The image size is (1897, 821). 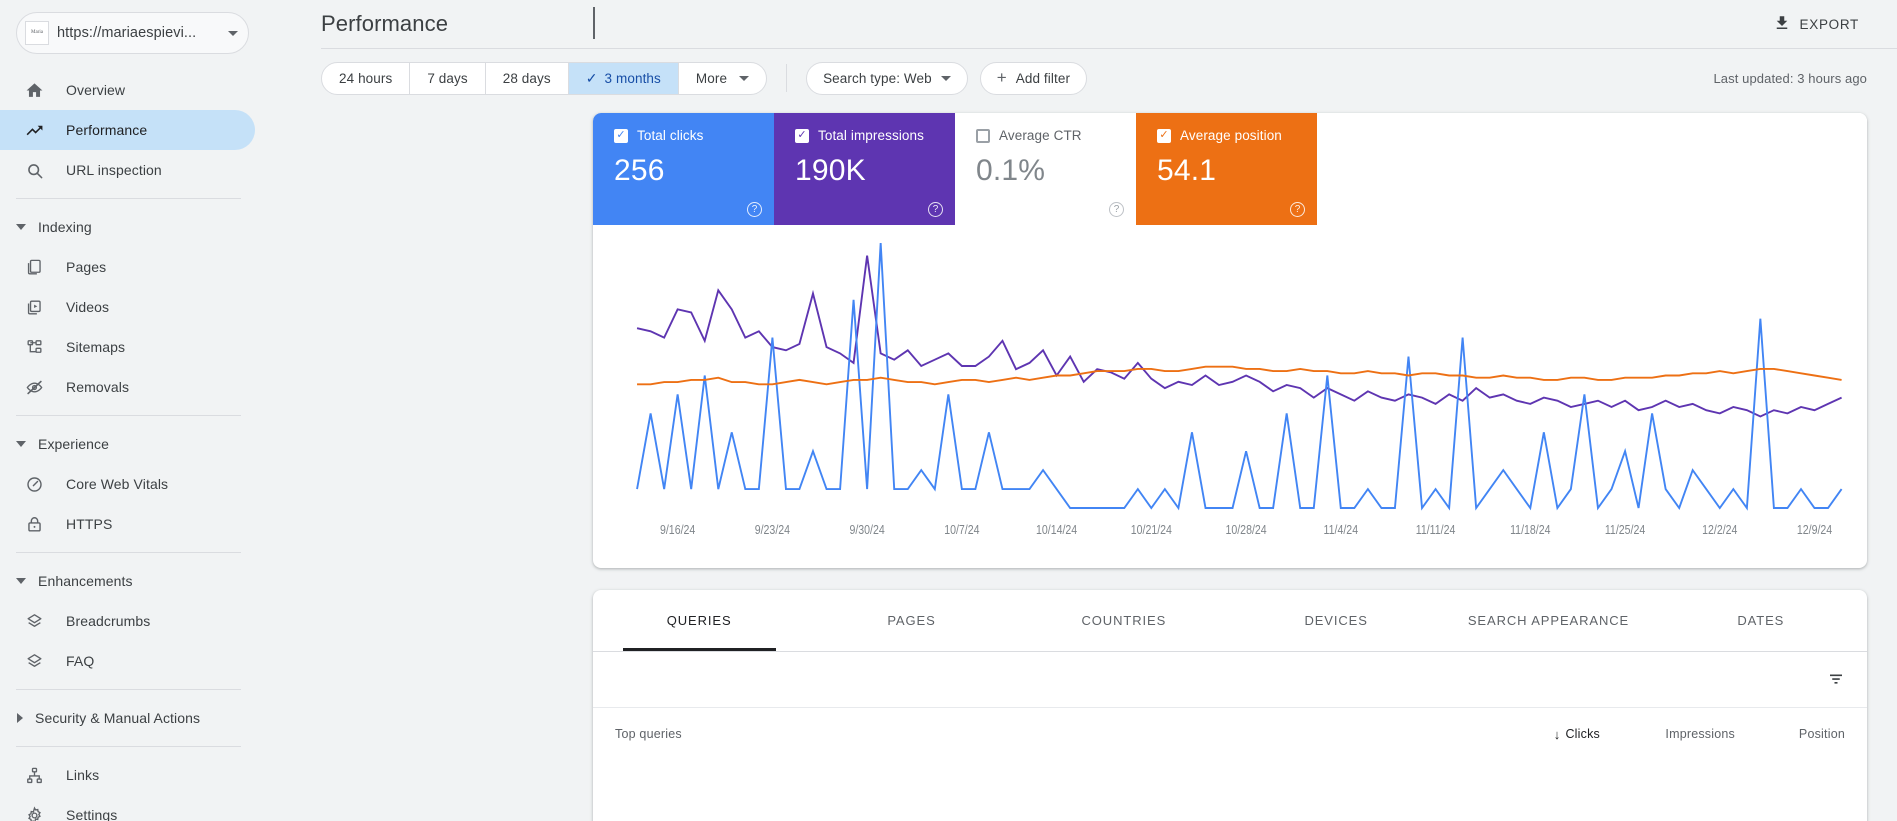 What do you see at coordinates (1790, 734) in the screenshot?
I see `column-header-position: Position` at bounding box center [1790, 734].